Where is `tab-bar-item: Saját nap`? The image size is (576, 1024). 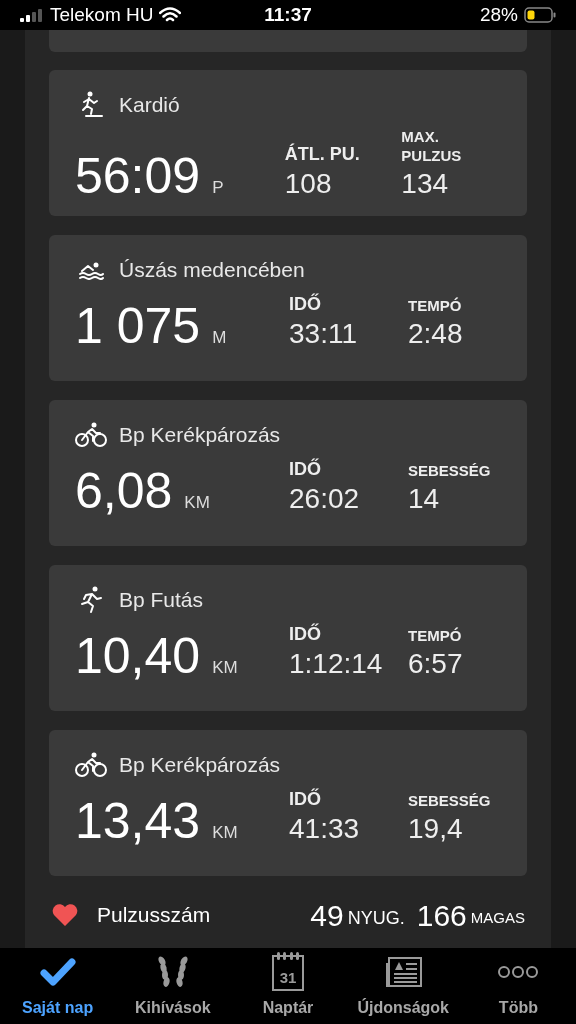
tab-bar-item: Saját nap is located at coordinates (58, 986).